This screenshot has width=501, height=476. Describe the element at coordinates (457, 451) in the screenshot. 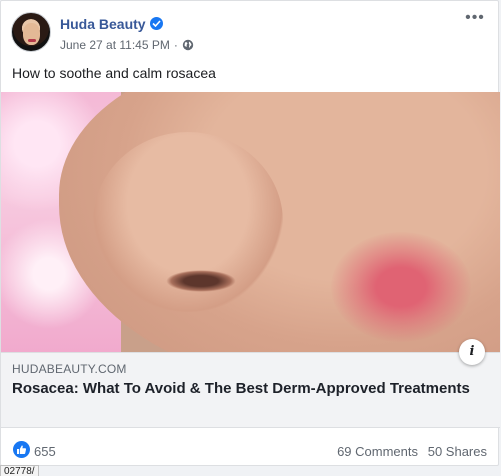

I see `shares-count: 50 Shares` at that location.